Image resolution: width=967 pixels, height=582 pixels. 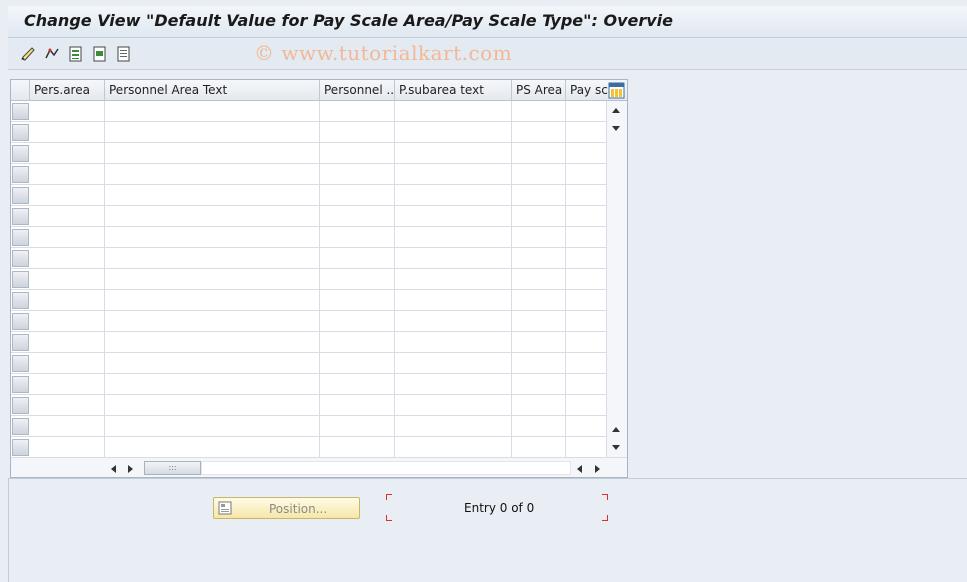 I want to click on column-header-ps-area: PS Area, so click(x=539, y=90).